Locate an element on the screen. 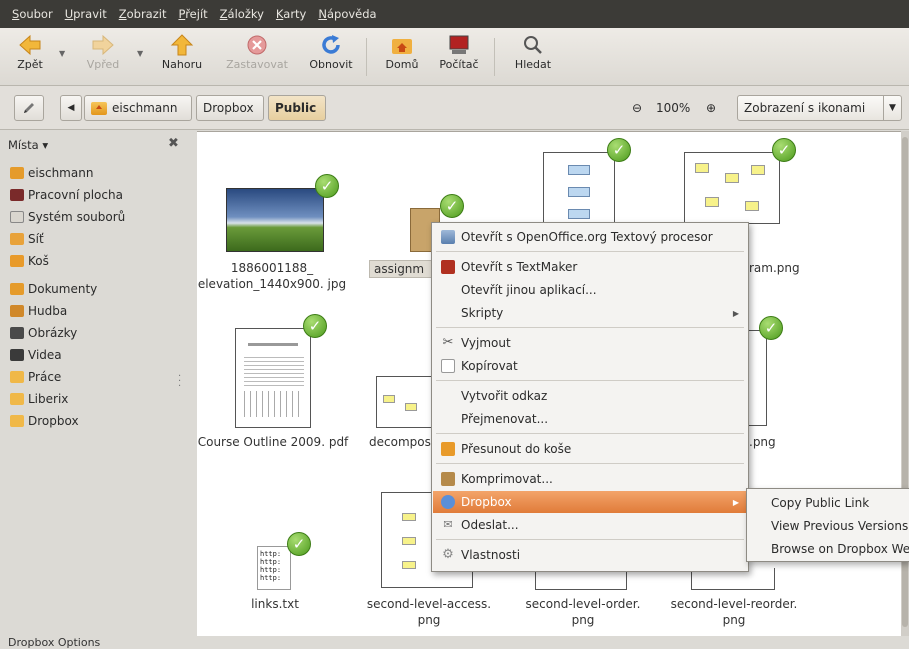 The height and width of the screenshot is (649, 909). sidebar-item-eischmann: eischmann is located at coordinates (51, 173).